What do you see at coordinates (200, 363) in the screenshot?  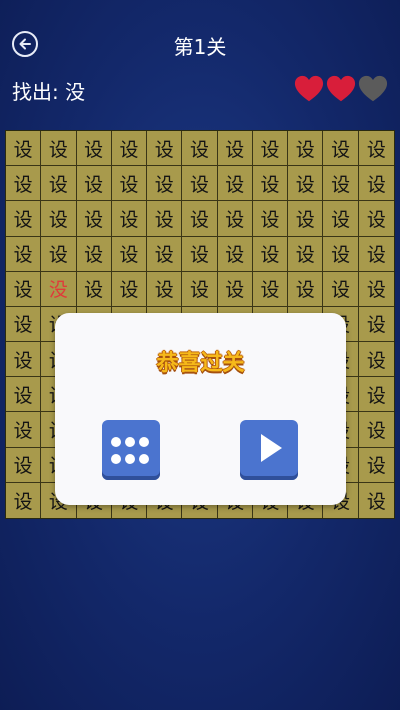 I see `dialog-title: 恭喜过关` at bounding box center [200, 363].